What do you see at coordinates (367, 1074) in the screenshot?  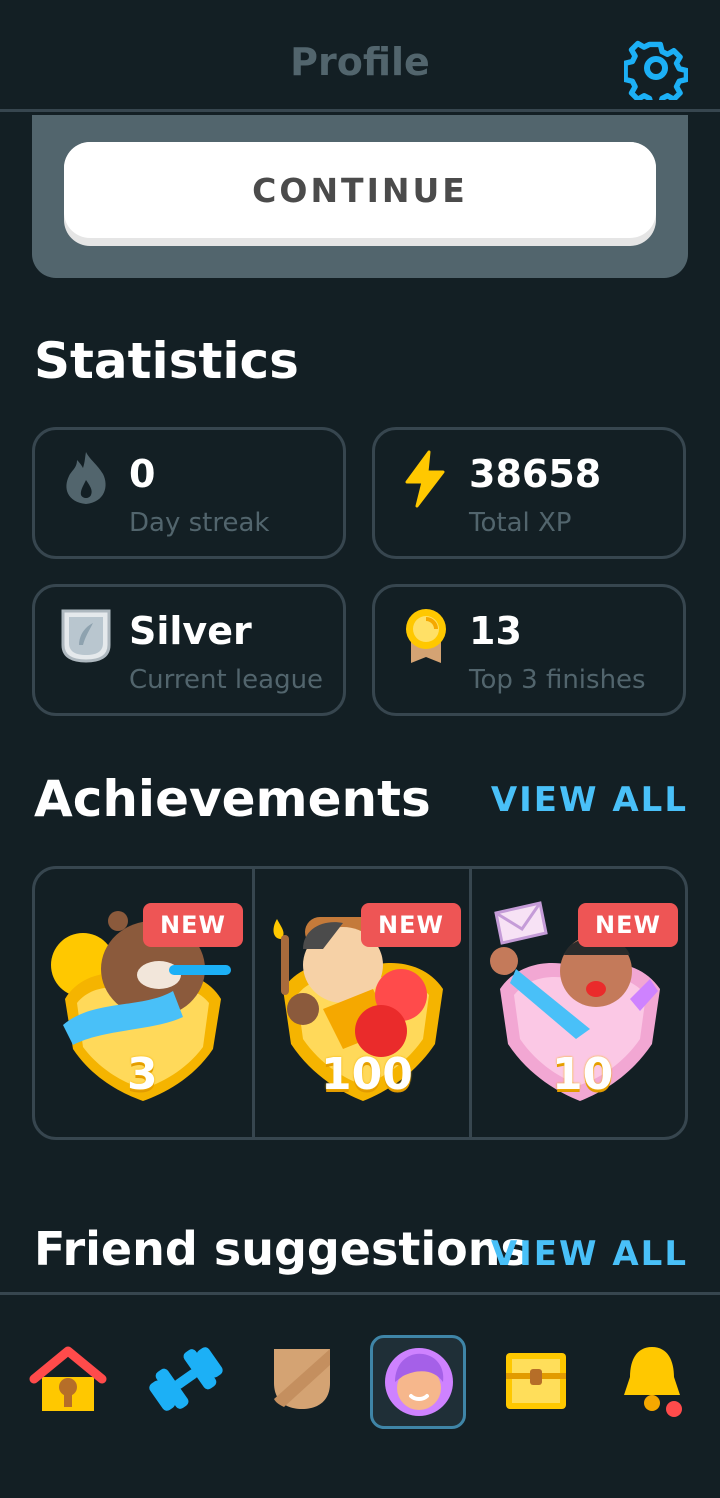 I see `achievement-level: 100` at bounding box center [367, 1074].